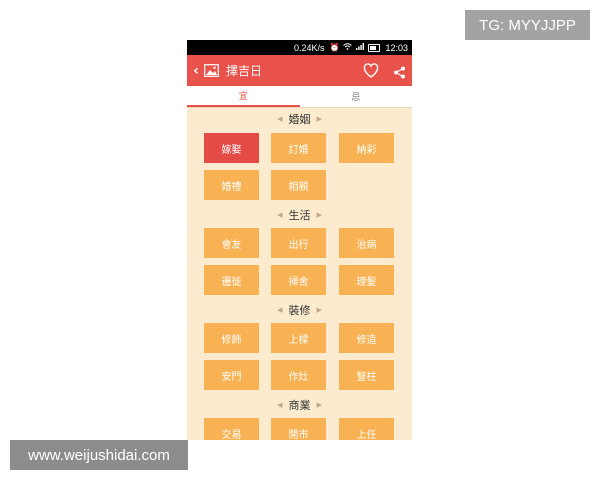 This screenshot has height=480, width=600. What do you see at coordinates (374, 47) in the screenshot?
I see `battery-icon` at bounding box center [374, 47].